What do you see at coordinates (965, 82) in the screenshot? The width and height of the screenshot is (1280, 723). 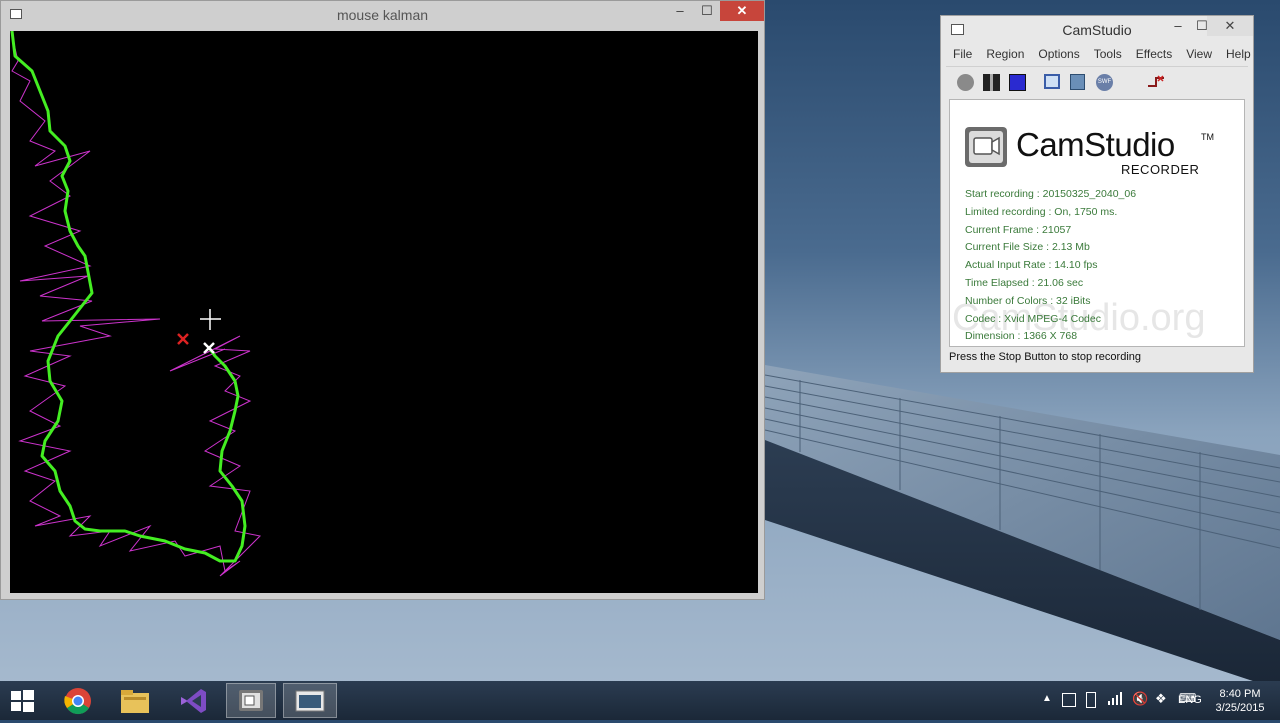 I see `record-icon` at bounding box center [965, 82].